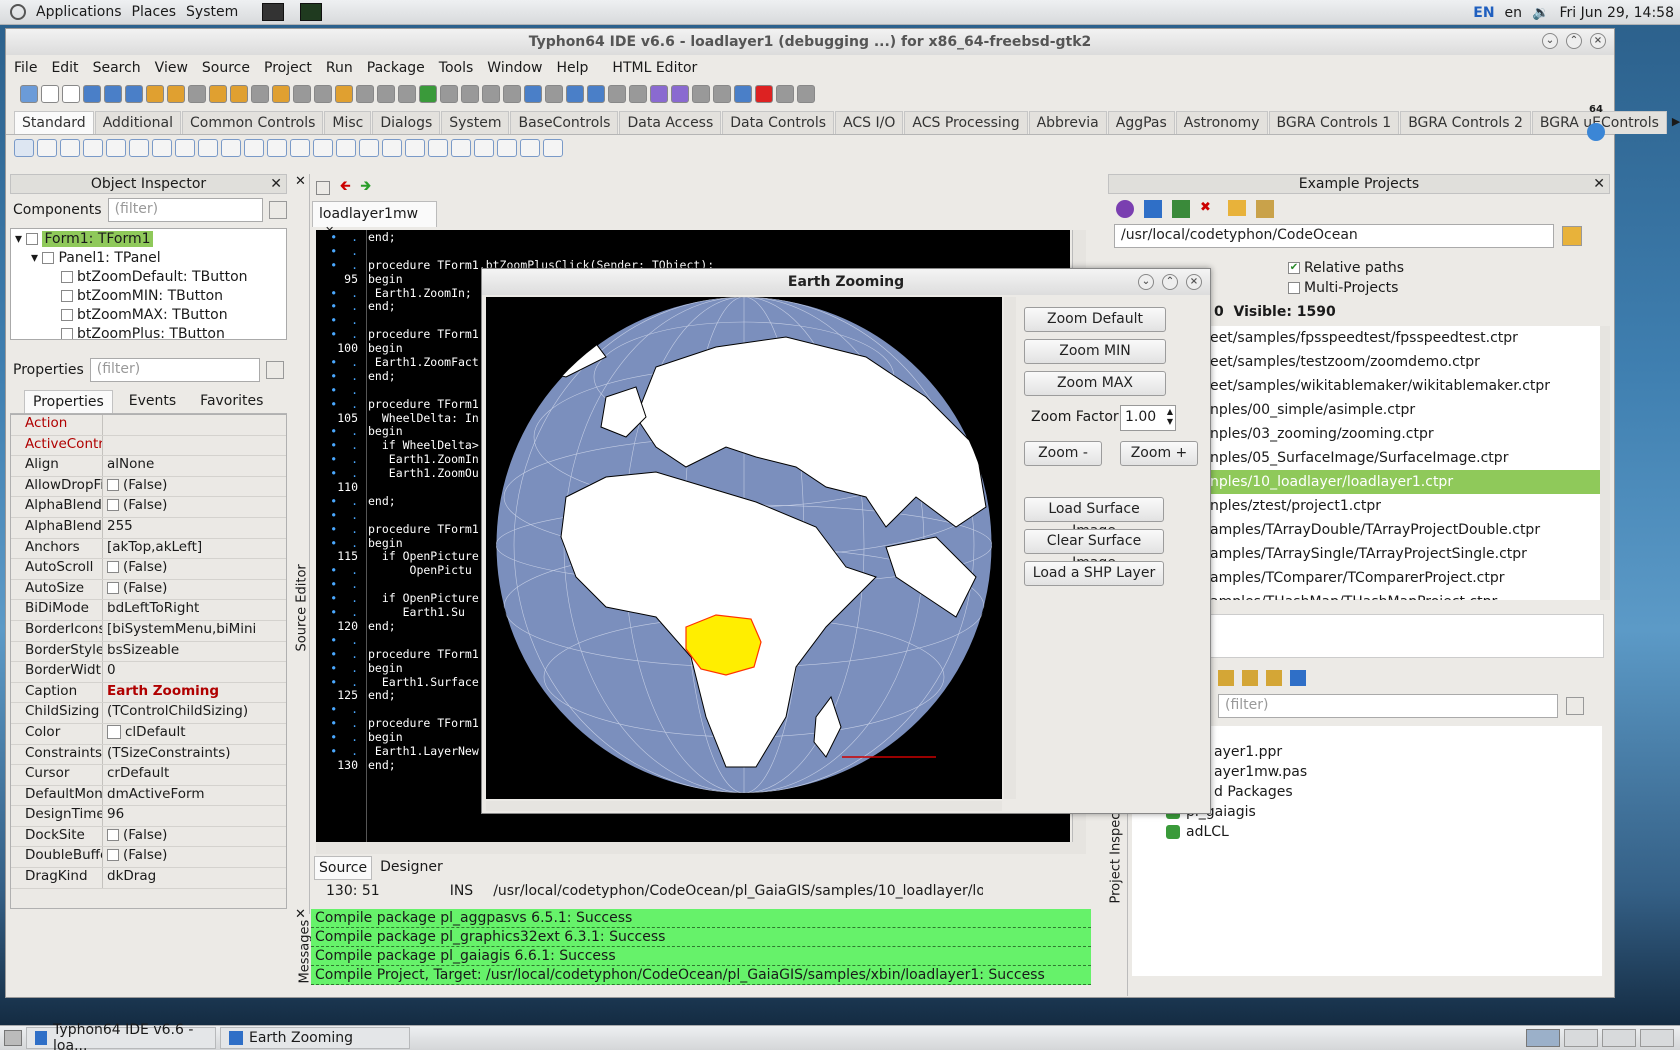  I want to click on property-row: DragKind dkDrag, so click(148, 878).